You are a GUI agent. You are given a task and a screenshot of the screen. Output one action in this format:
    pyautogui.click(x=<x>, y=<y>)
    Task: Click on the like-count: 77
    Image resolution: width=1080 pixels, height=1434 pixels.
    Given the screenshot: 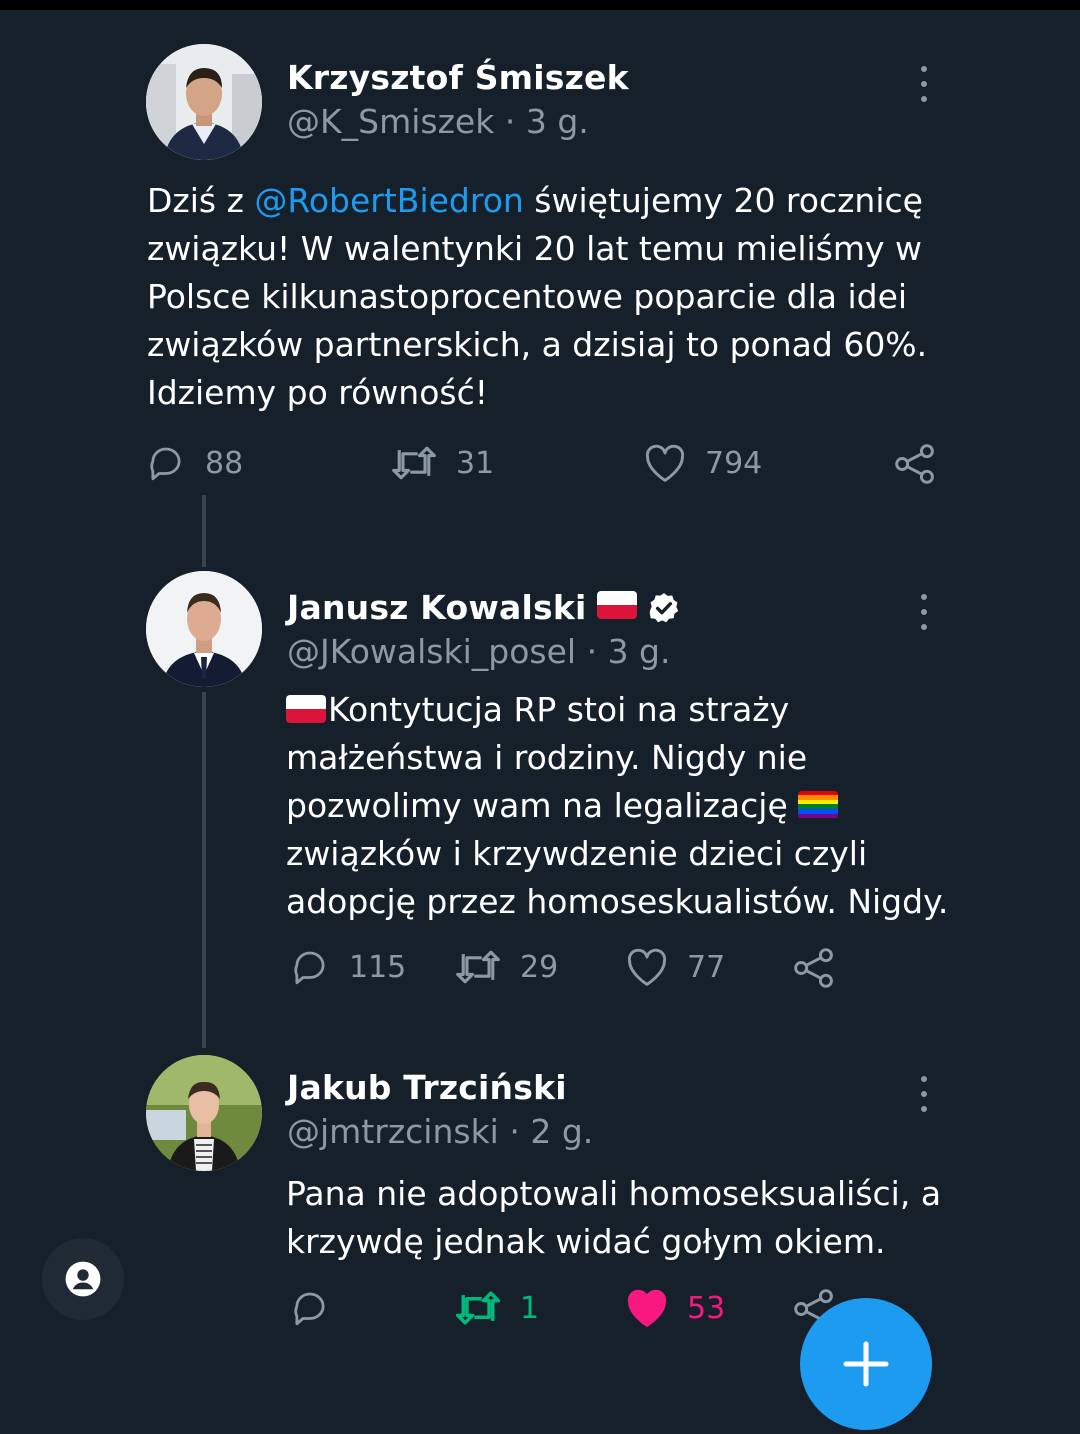 What is the action you would take?
    pyautogui.click(x=706, y=967)
    